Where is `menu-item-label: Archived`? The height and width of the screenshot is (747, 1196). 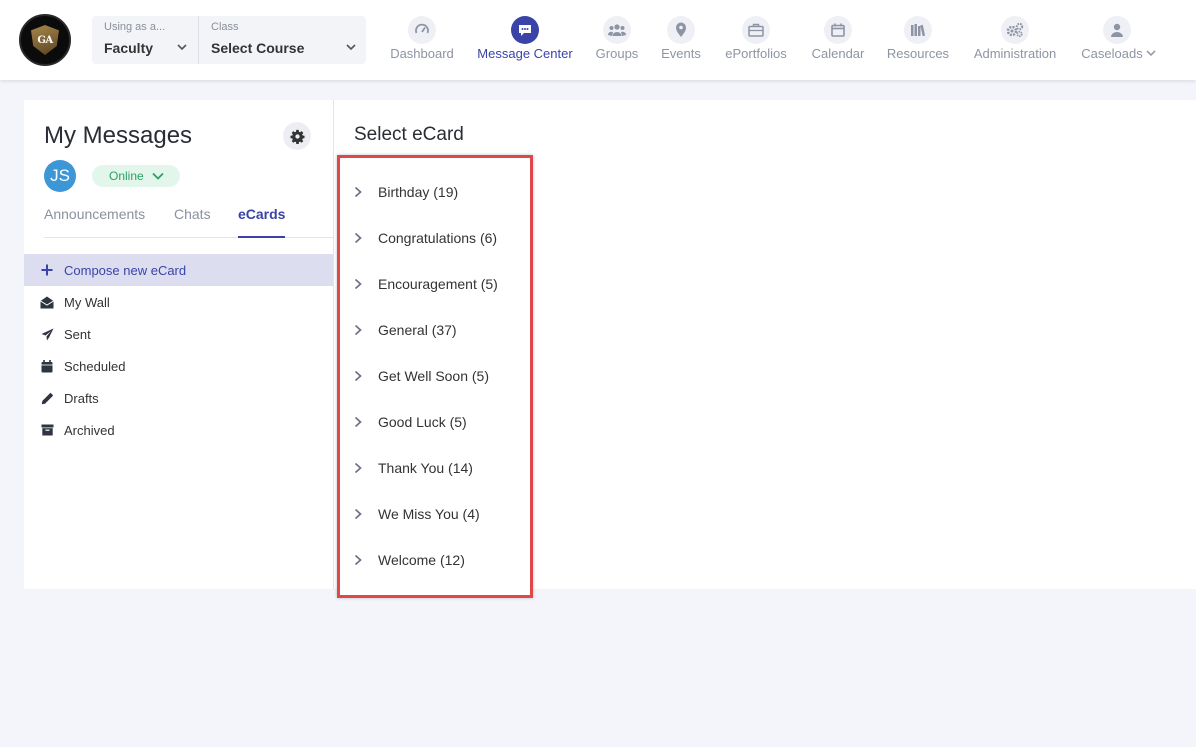 menu-item-label: Archived is located at coordinates (89, 430).